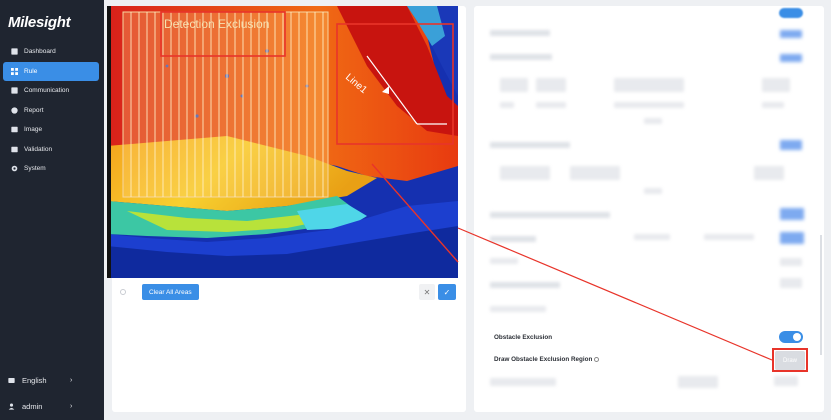  I want to click on sidebar-item-communication: Communication, so click(51, 91).